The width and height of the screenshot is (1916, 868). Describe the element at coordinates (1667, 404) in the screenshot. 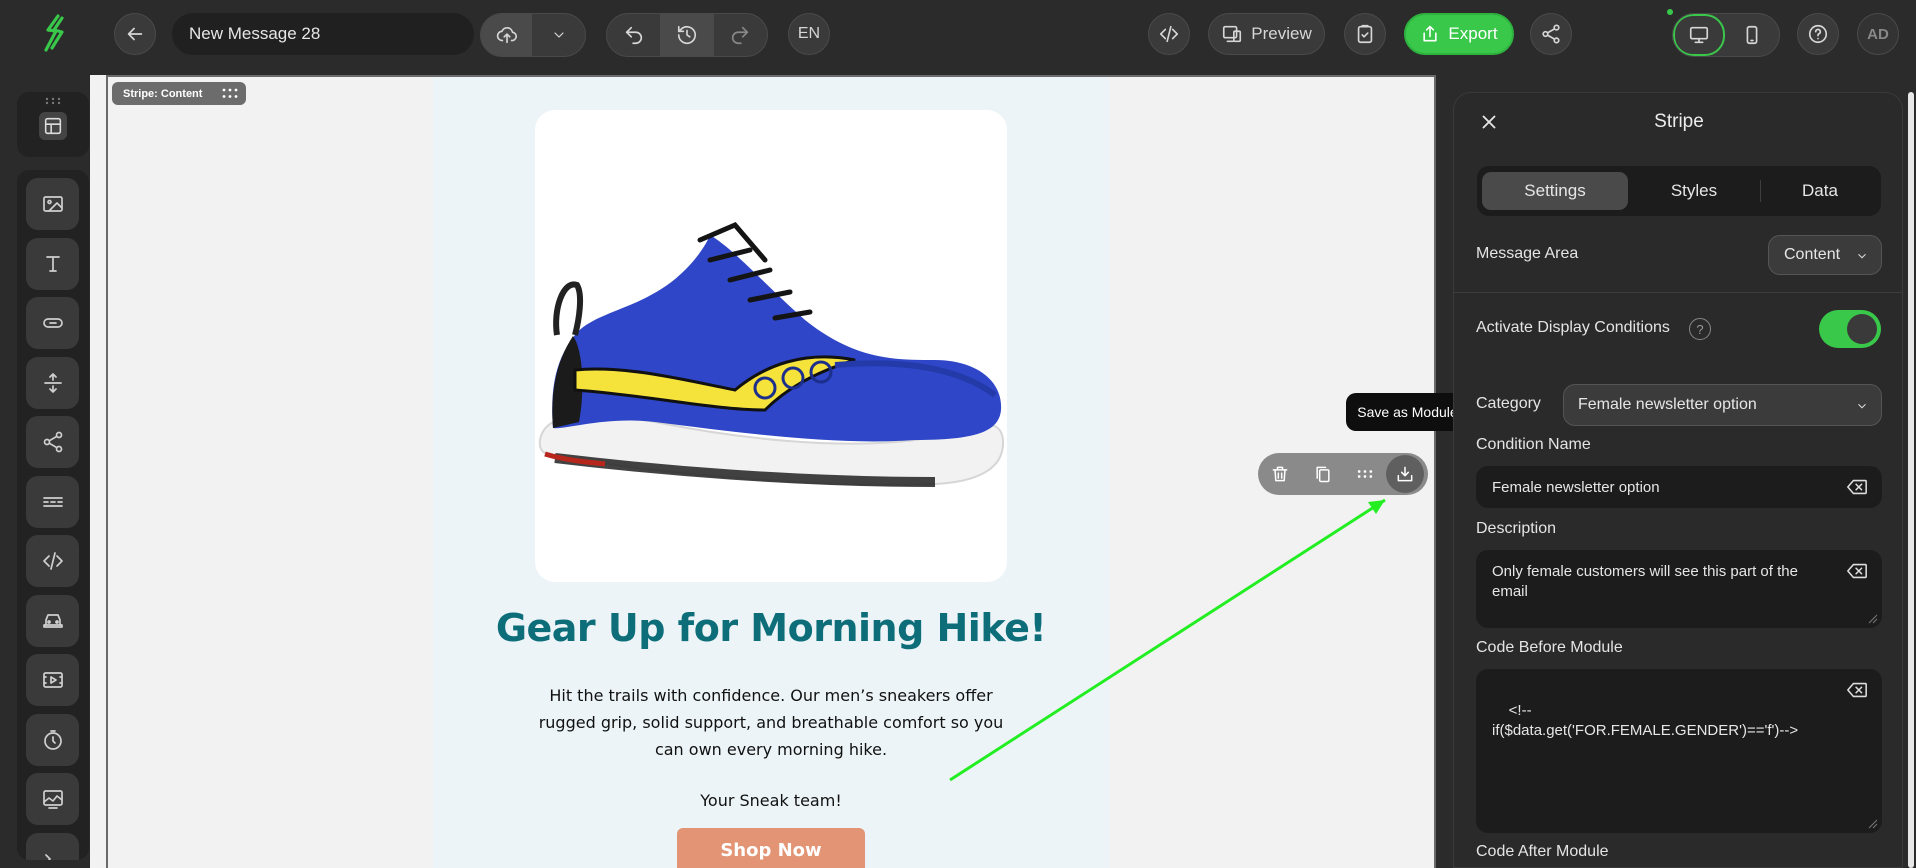

I see `category-value: Female newsletter option` at that location.